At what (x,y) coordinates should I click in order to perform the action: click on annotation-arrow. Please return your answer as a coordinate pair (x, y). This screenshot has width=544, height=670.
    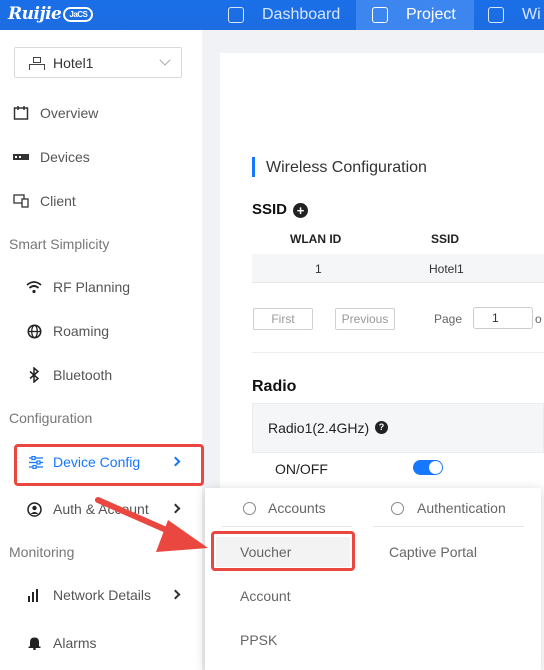
    Looking at the image, I should click on (151, 524).